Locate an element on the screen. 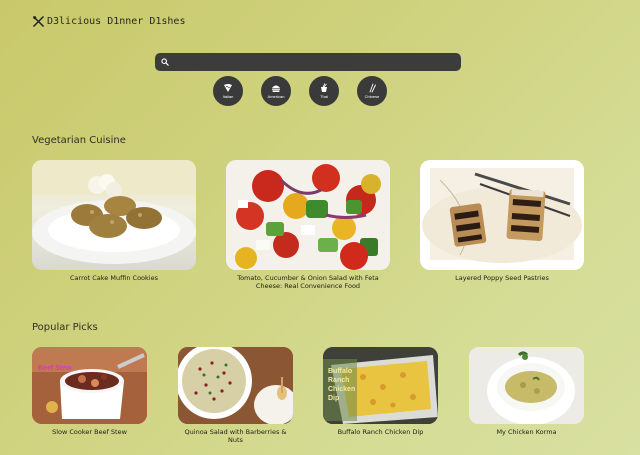 The image size is (640, 455). cookies-photo is located at coordinates (114, 212).